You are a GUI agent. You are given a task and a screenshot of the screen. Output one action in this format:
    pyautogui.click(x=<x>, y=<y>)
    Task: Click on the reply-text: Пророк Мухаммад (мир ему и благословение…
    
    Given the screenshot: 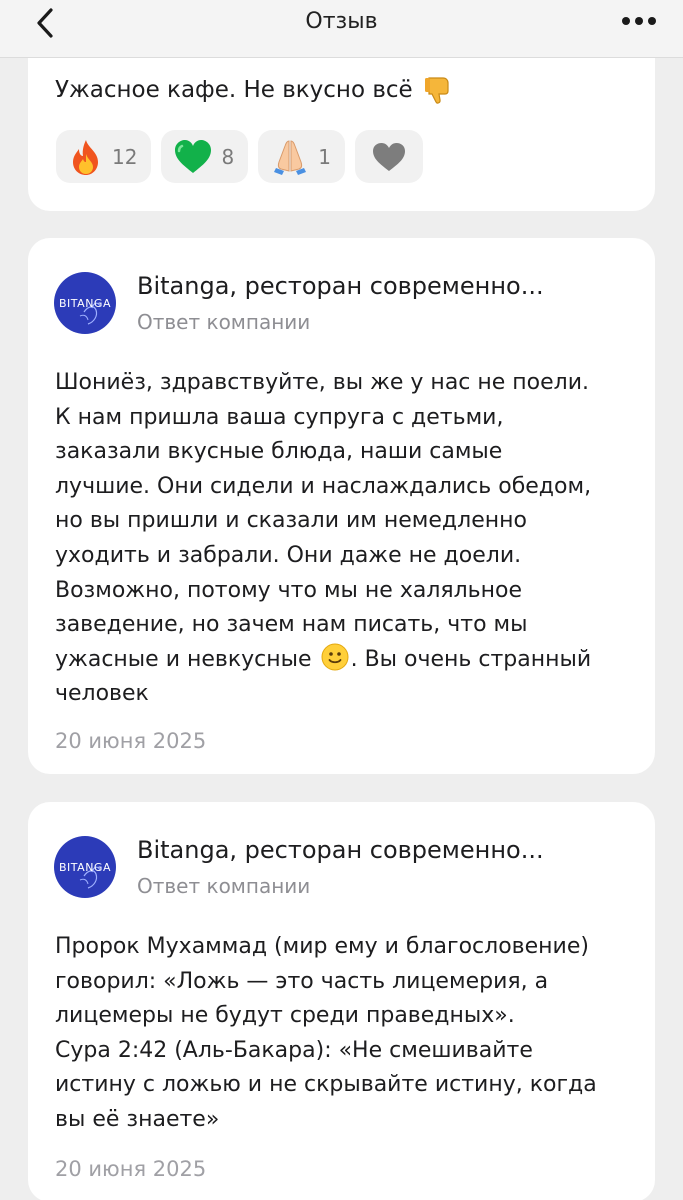 What is the action you would take?
    pyautogui.click(x=350, y=1034)
    